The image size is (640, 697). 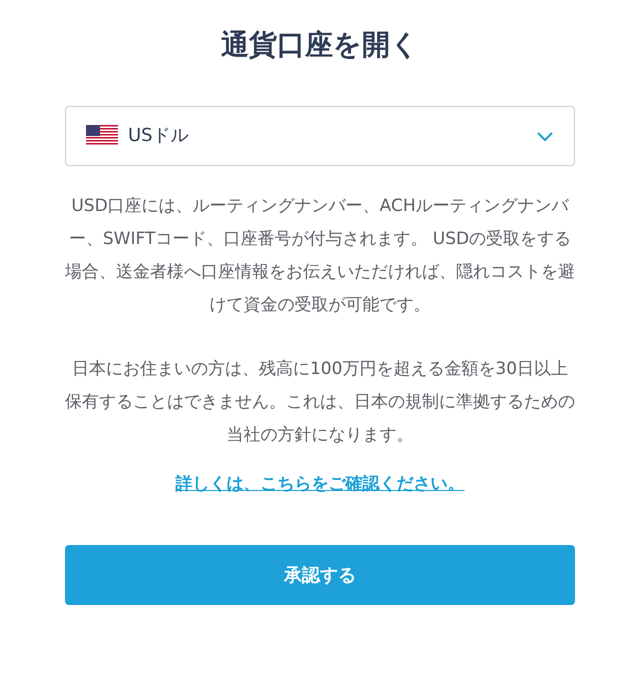 What do you see at coordinates (320, 136) in the screenshot?
I see `currency-dropdown: USドル` at bounding box center [320, 136].